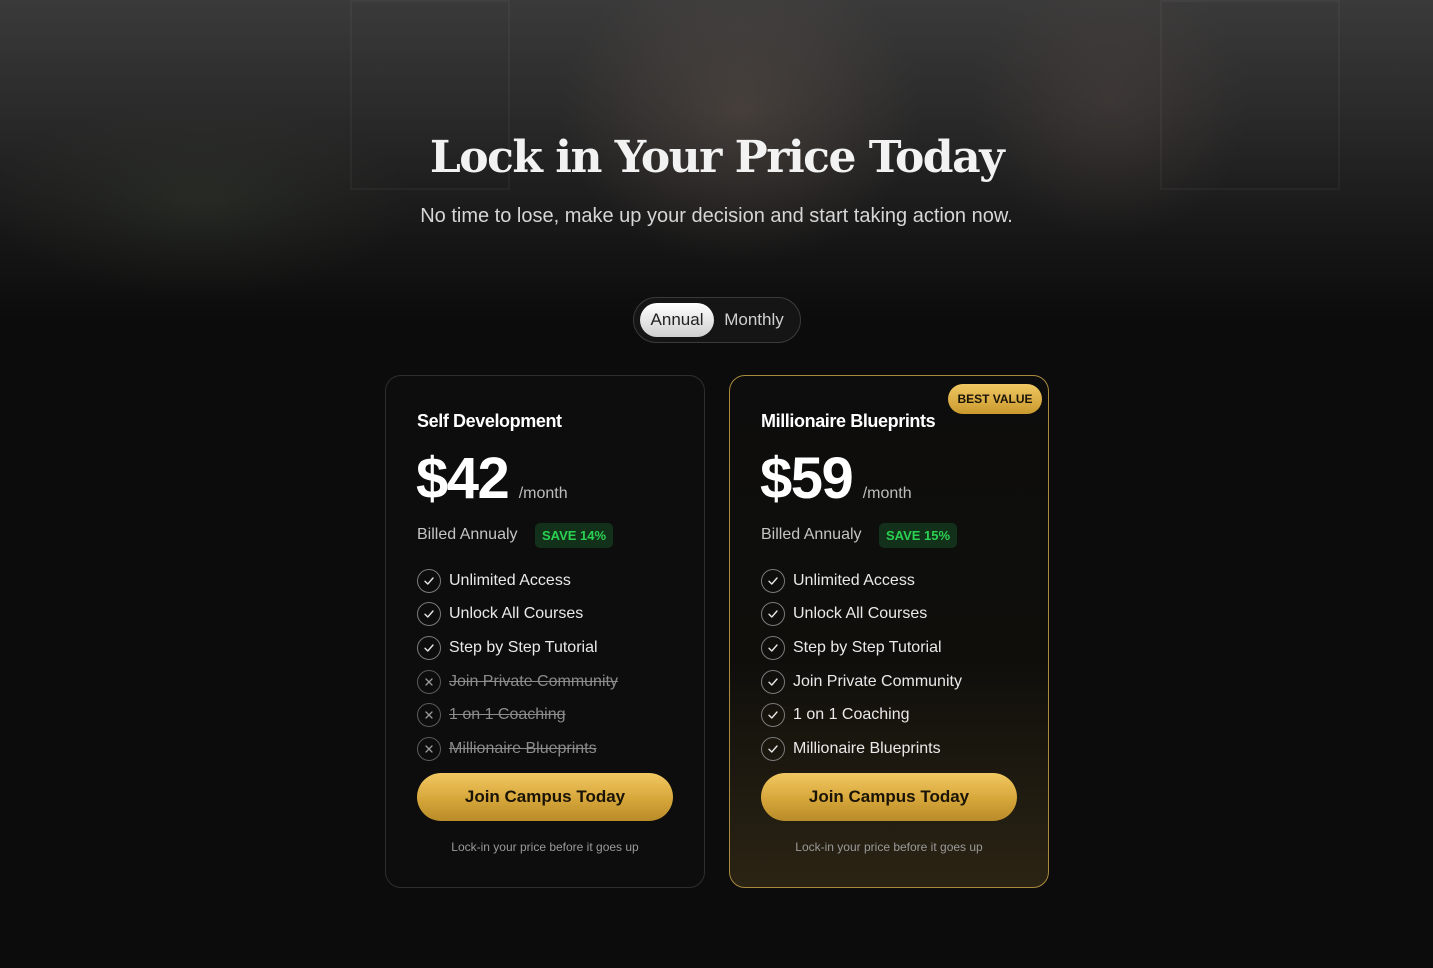  I want to click on save-badge: SAVE 14%, so click(574, 535).